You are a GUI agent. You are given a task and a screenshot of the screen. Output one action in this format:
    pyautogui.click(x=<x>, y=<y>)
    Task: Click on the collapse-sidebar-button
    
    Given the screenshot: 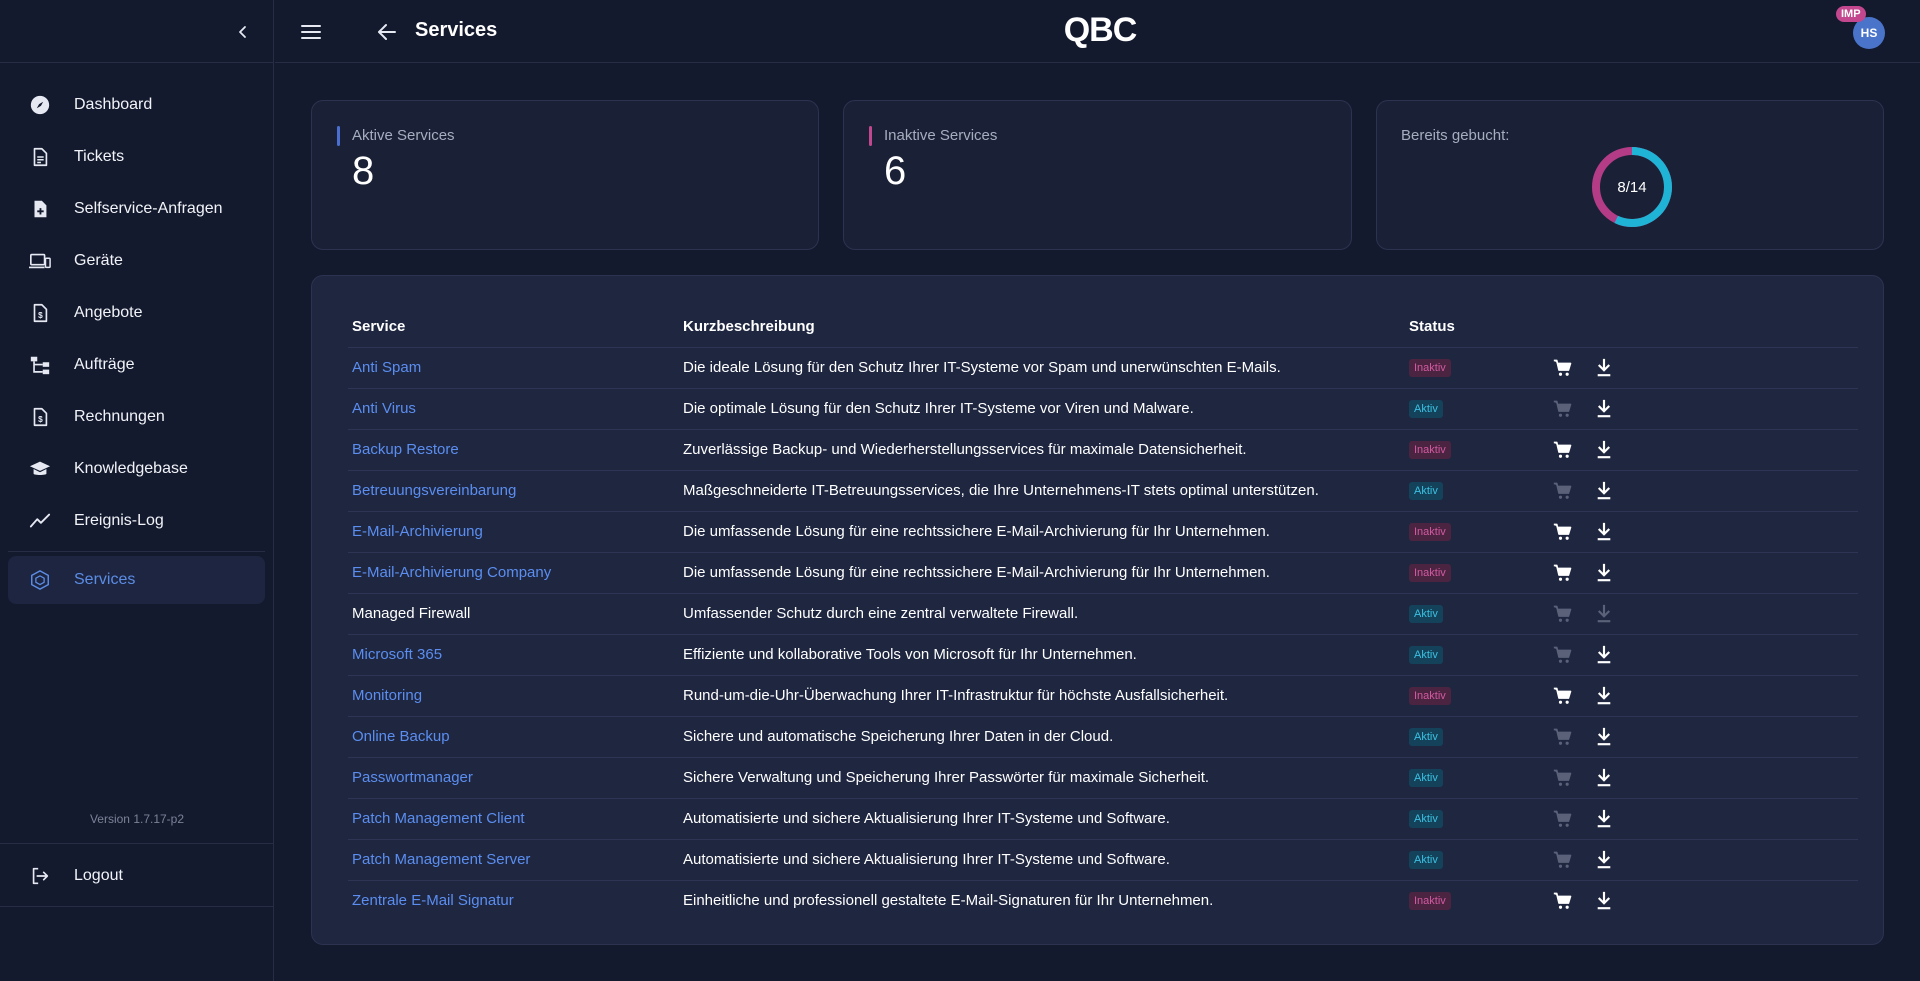 What is the action you would take?
    pyautogui.click(x=243, y=32)
    